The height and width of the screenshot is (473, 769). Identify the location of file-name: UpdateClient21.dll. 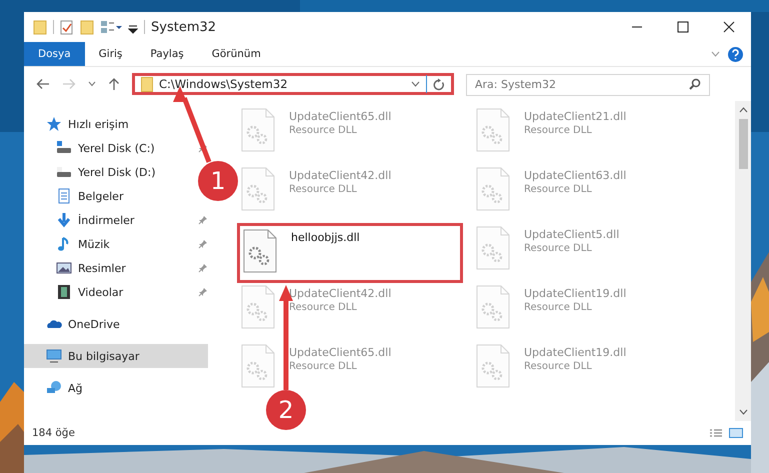
(575, 116).